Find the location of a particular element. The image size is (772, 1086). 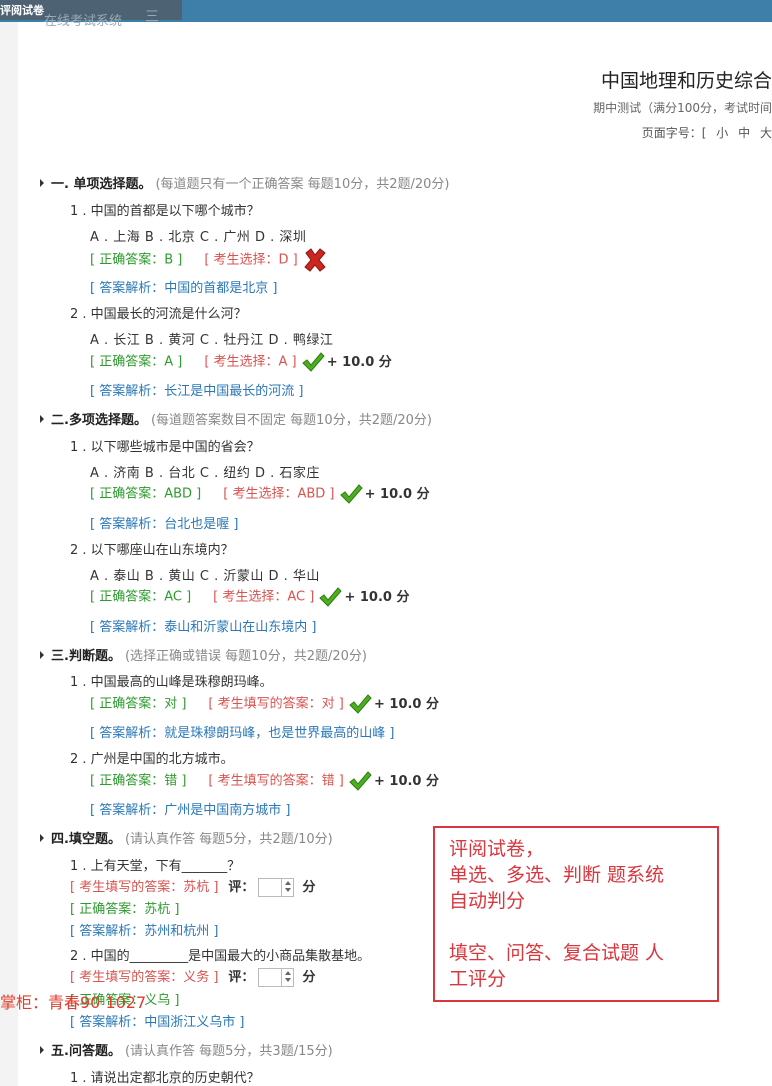

annotation-box: 评阅试卷， 单选、多选、判断 题系统 自动判分 填空、问答、复合试题 人 工评分 is located at coordinates (576, 914).